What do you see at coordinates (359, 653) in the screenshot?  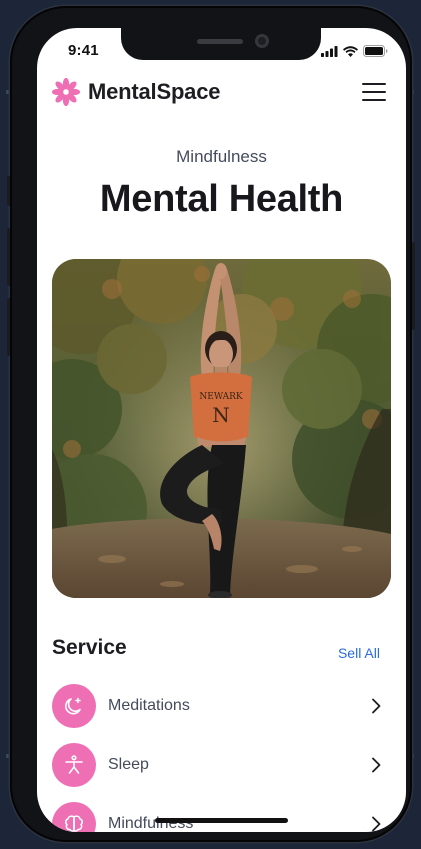 I see `see-all-link: Sell All` at bounding box center [359, 653].